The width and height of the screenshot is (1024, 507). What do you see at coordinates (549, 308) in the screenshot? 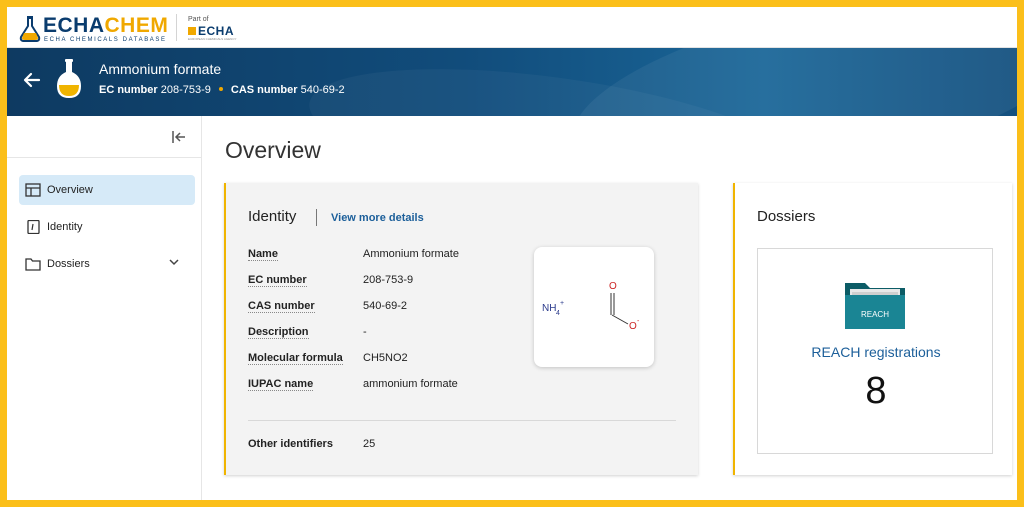
I see `svg-text: NH` at bounding box center [549, 308].